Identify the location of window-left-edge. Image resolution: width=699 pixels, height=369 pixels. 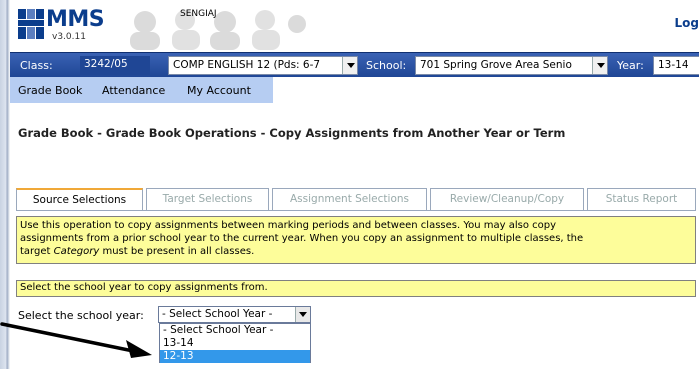
(5, 184).